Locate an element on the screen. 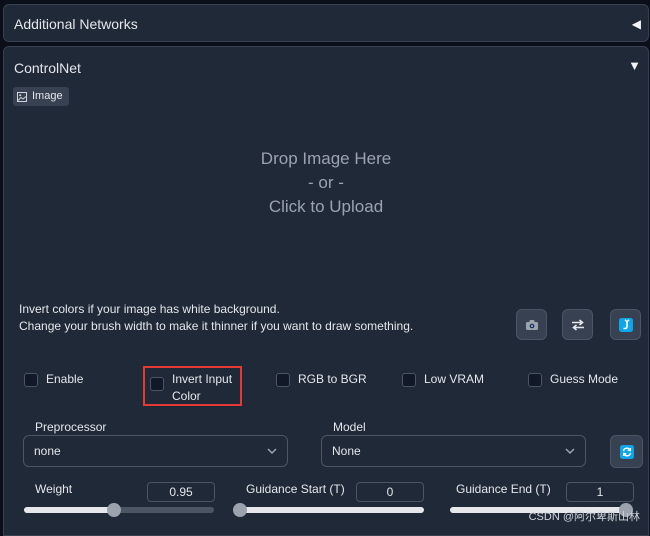 This screenshot has width=650, height=536. refresh-models-button is located at coordinates (626, 451).